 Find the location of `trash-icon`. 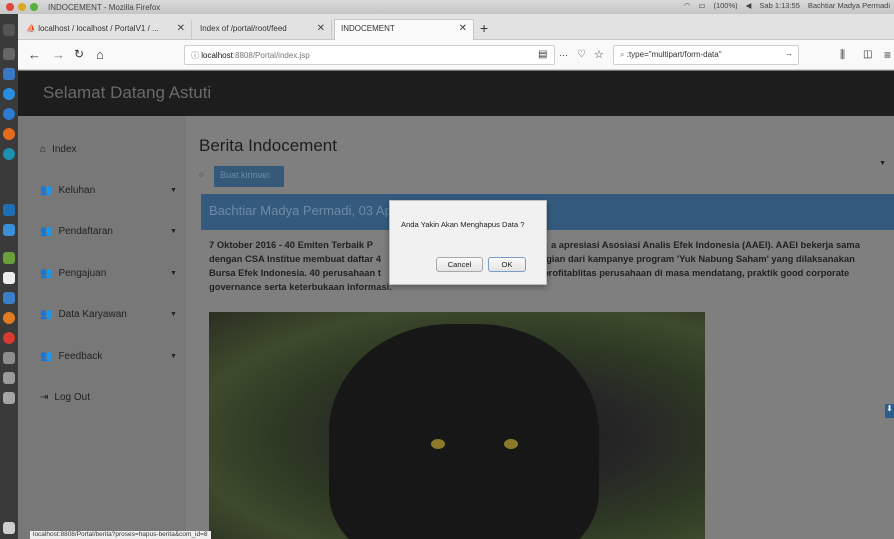

trash-icon is located at coordinates (9, 528).